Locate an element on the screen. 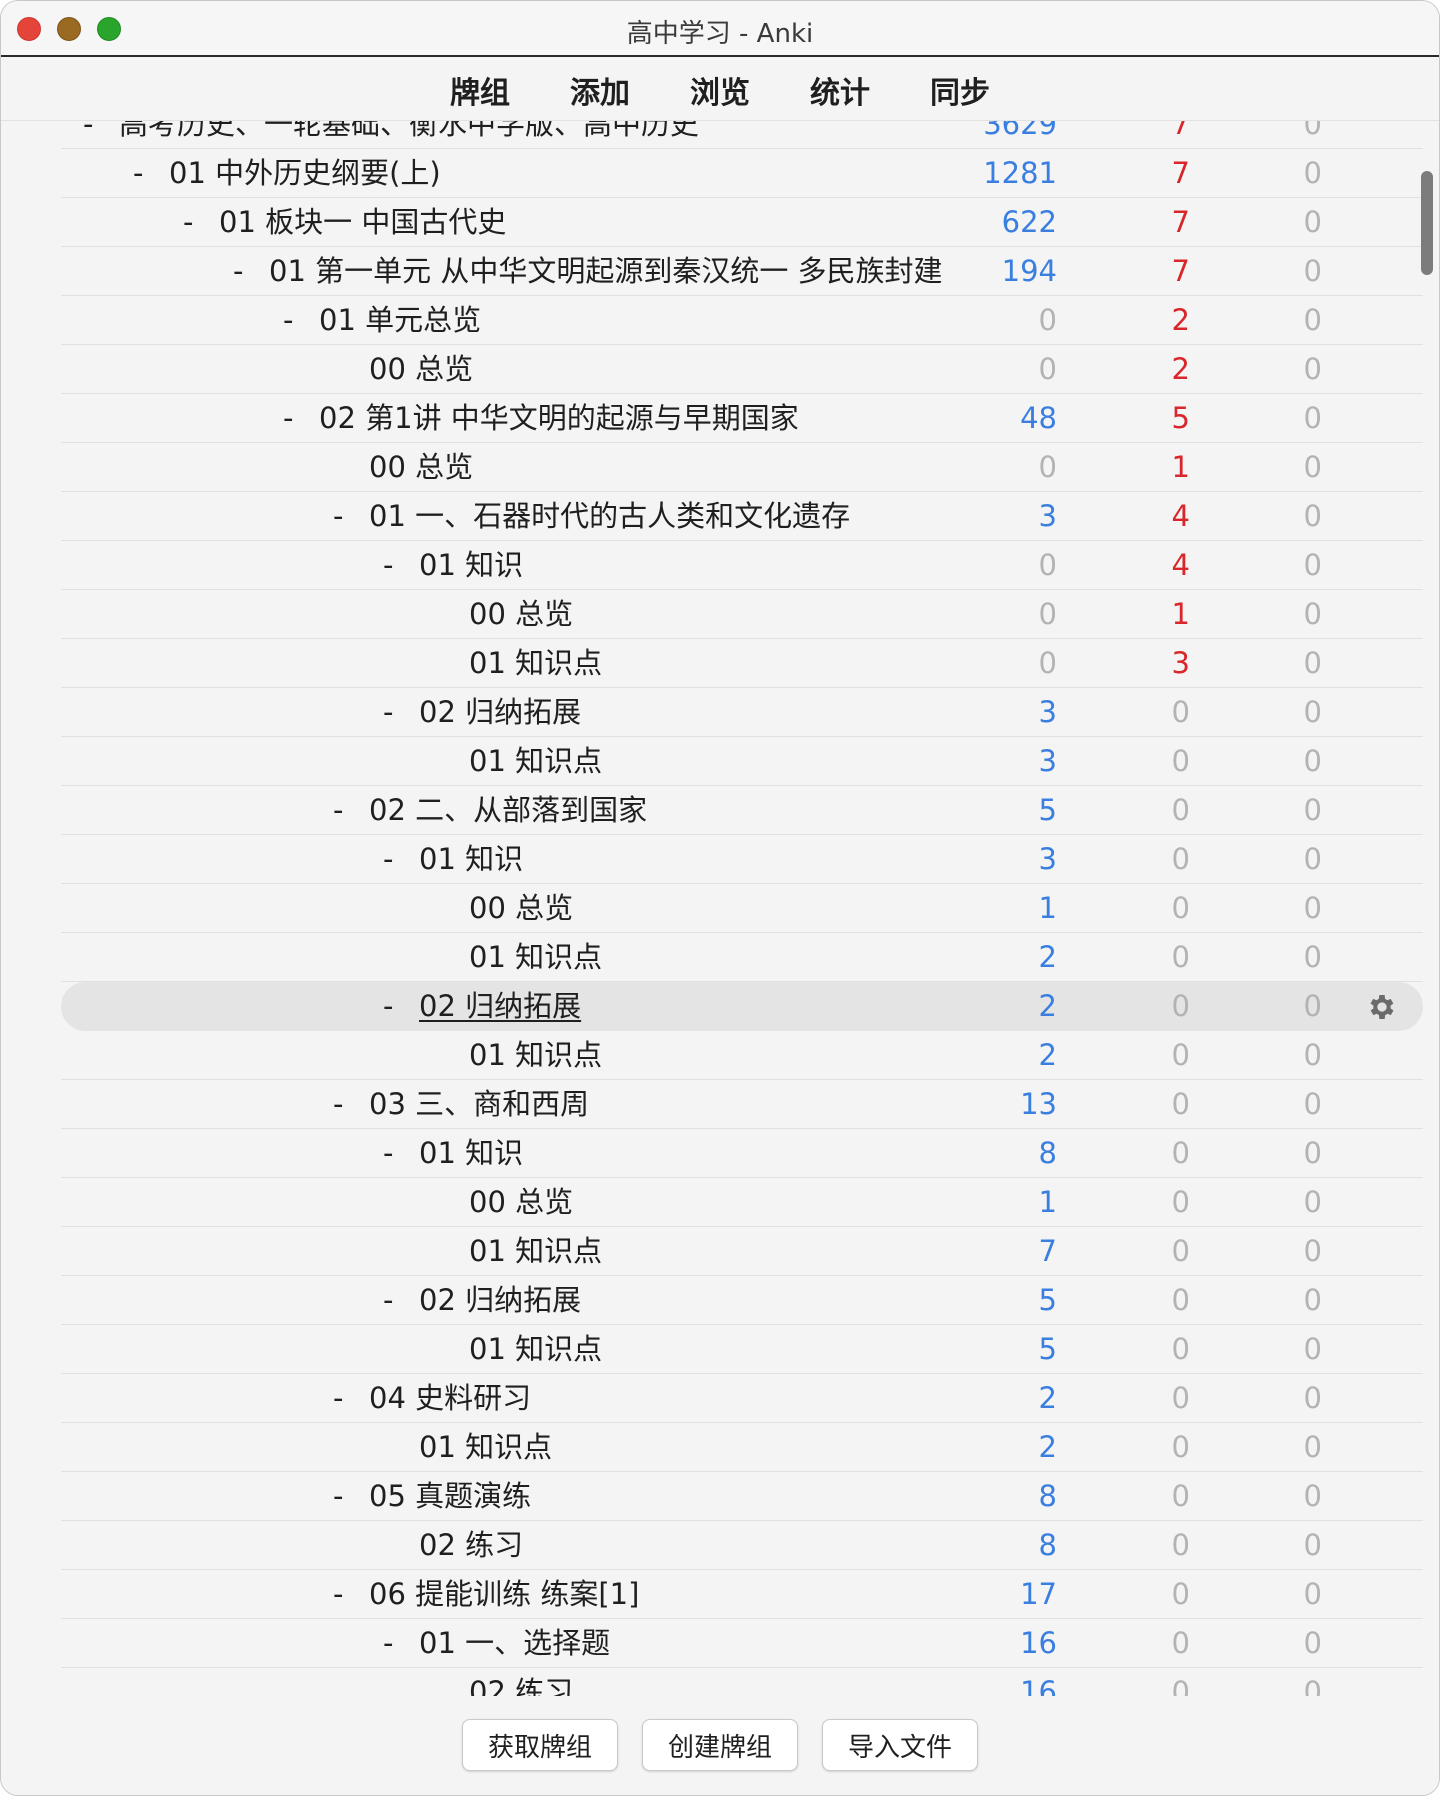 Image resolution: width=1440 pixels, height=1796 pixels. deck-name: 05 真题演练 is located at coordinates (450, 1496).